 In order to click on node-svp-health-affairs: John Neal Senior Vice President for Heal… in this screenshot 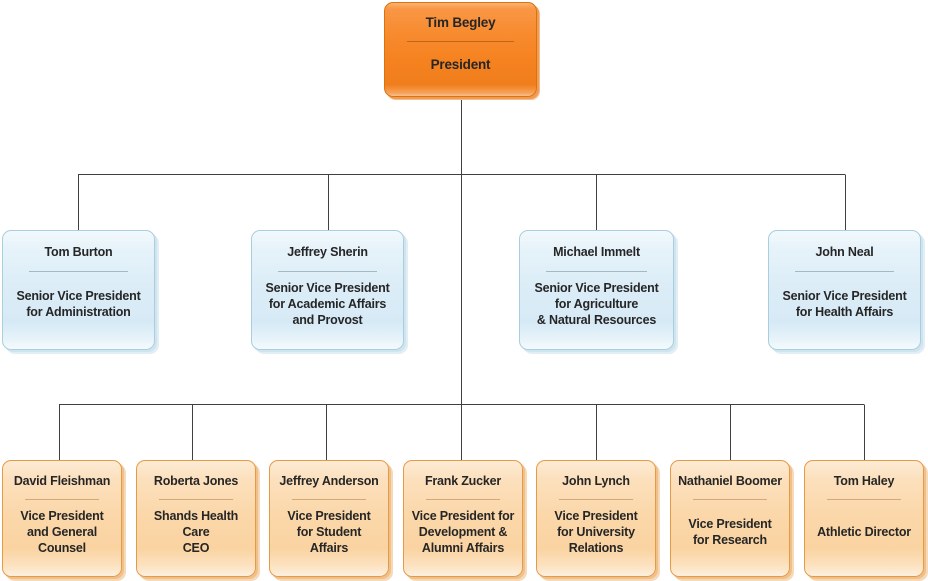, I will do `click(844, 290)`.